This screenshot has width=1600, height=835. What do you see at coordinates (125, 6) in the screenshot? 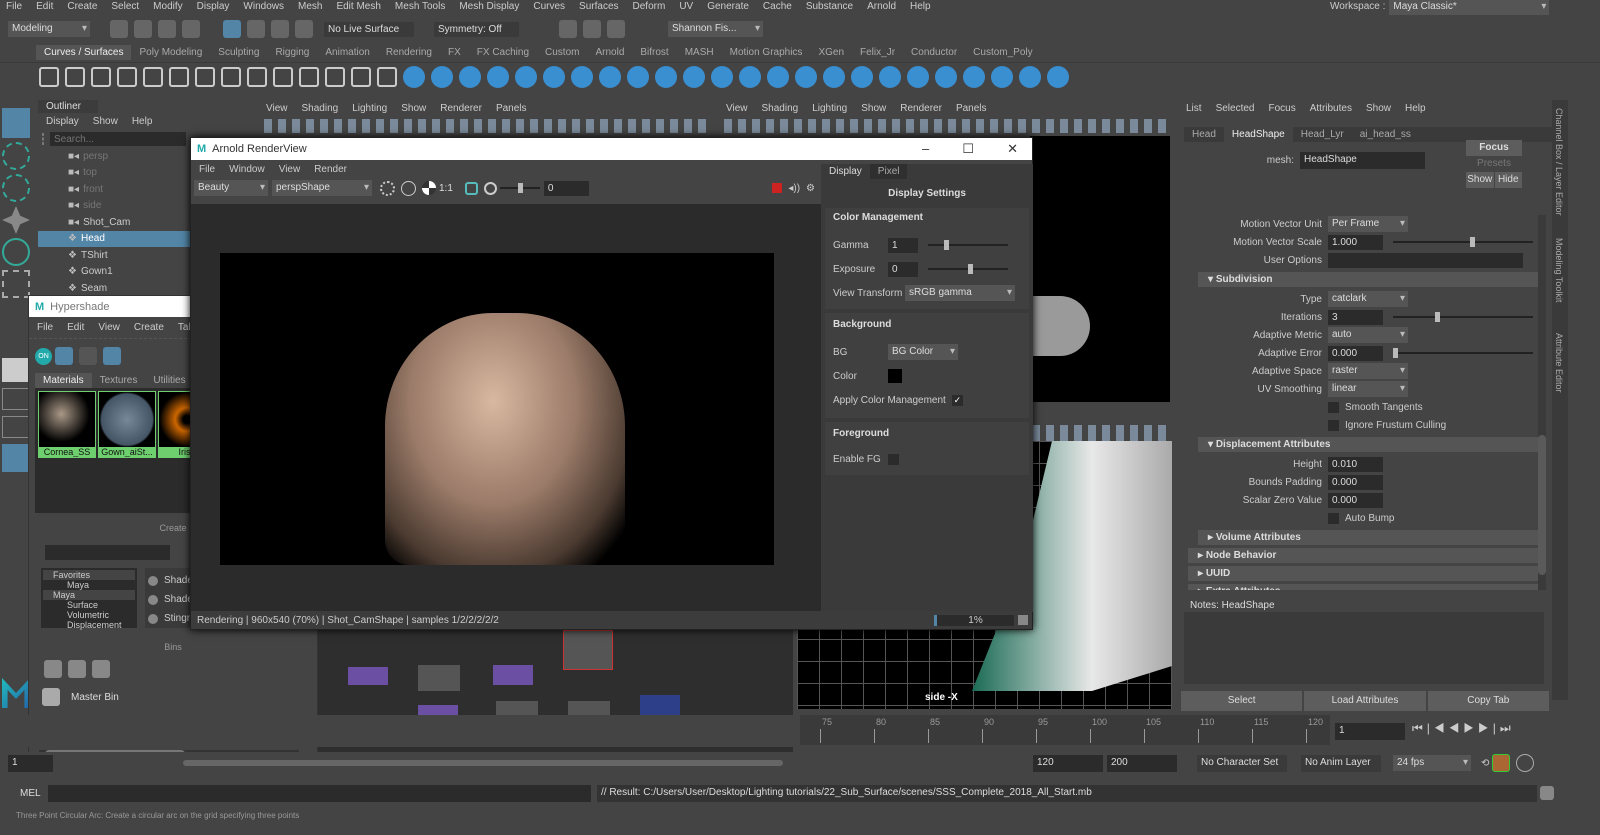
I see `menu-select: Select` at bounding box center [125, 6].